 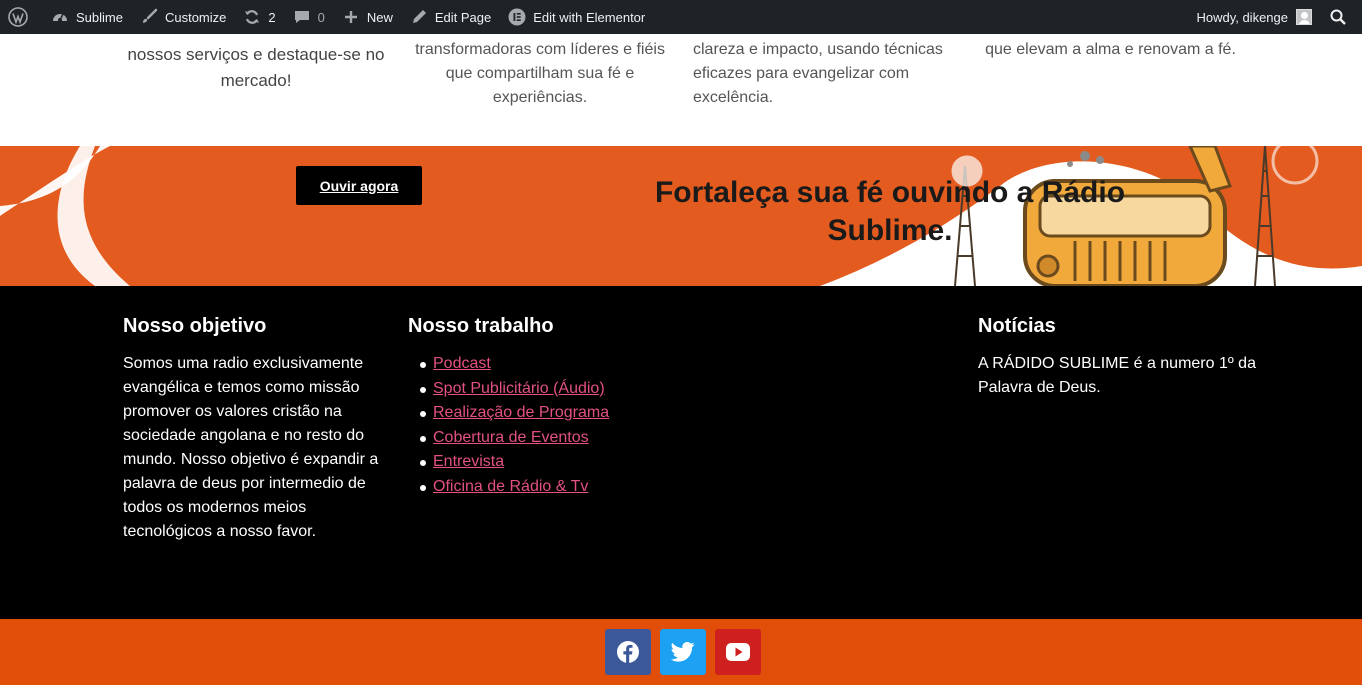 I want to click on comment-icon, so click(x=302, y=17).